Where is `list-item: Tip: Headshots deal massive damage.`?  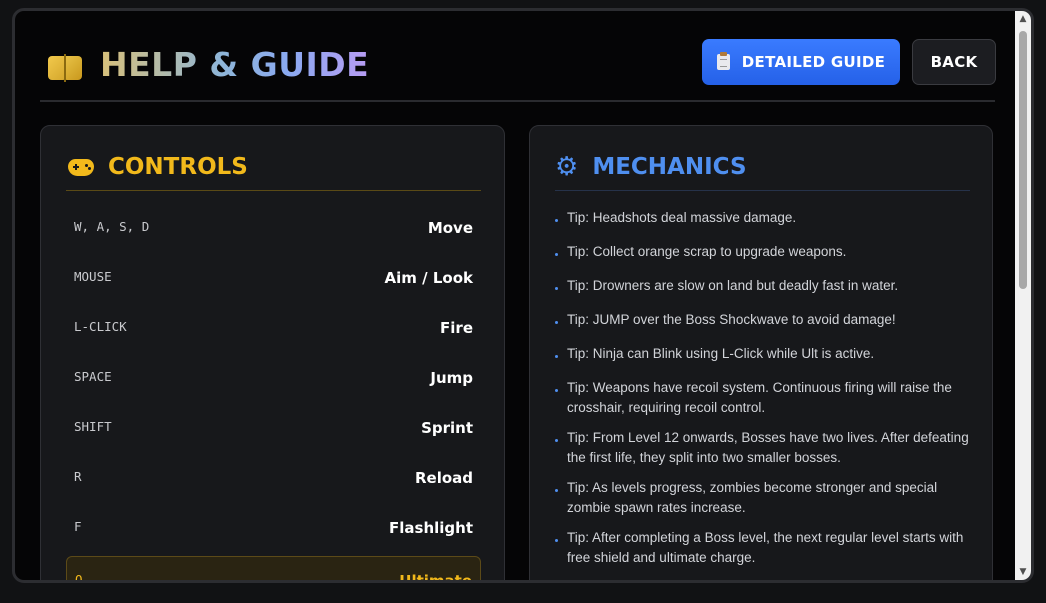
list-item: Tip: Headshots deal massive damage. is located at coordinates (765, 218).